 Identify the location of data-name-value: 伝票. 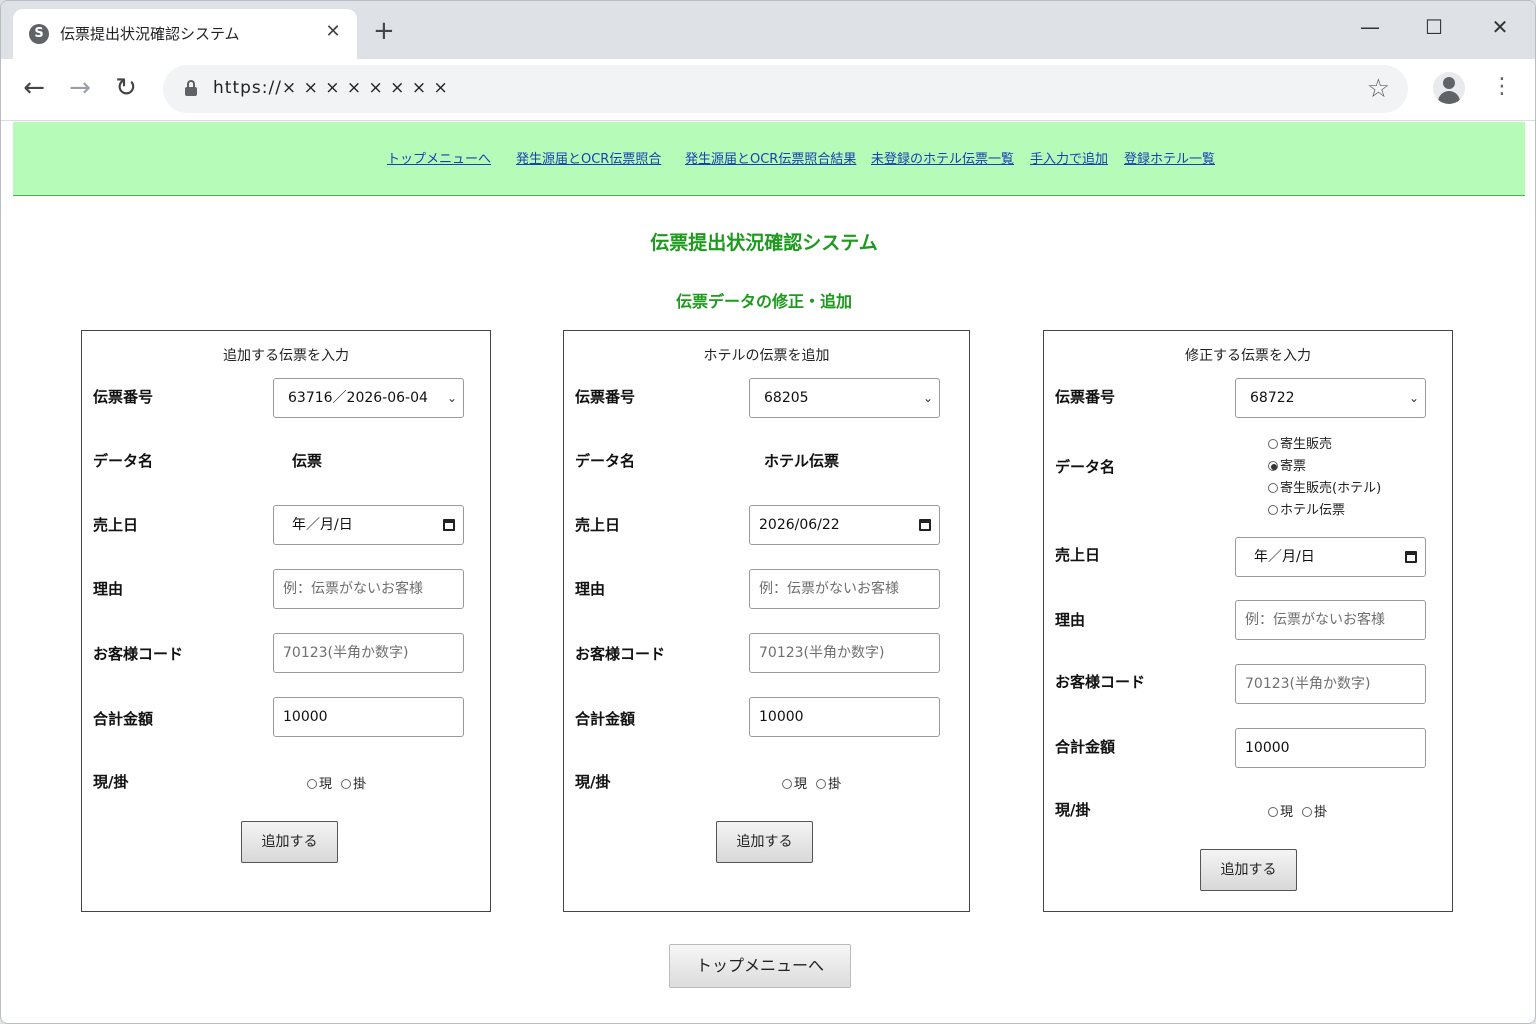
(307, 461).